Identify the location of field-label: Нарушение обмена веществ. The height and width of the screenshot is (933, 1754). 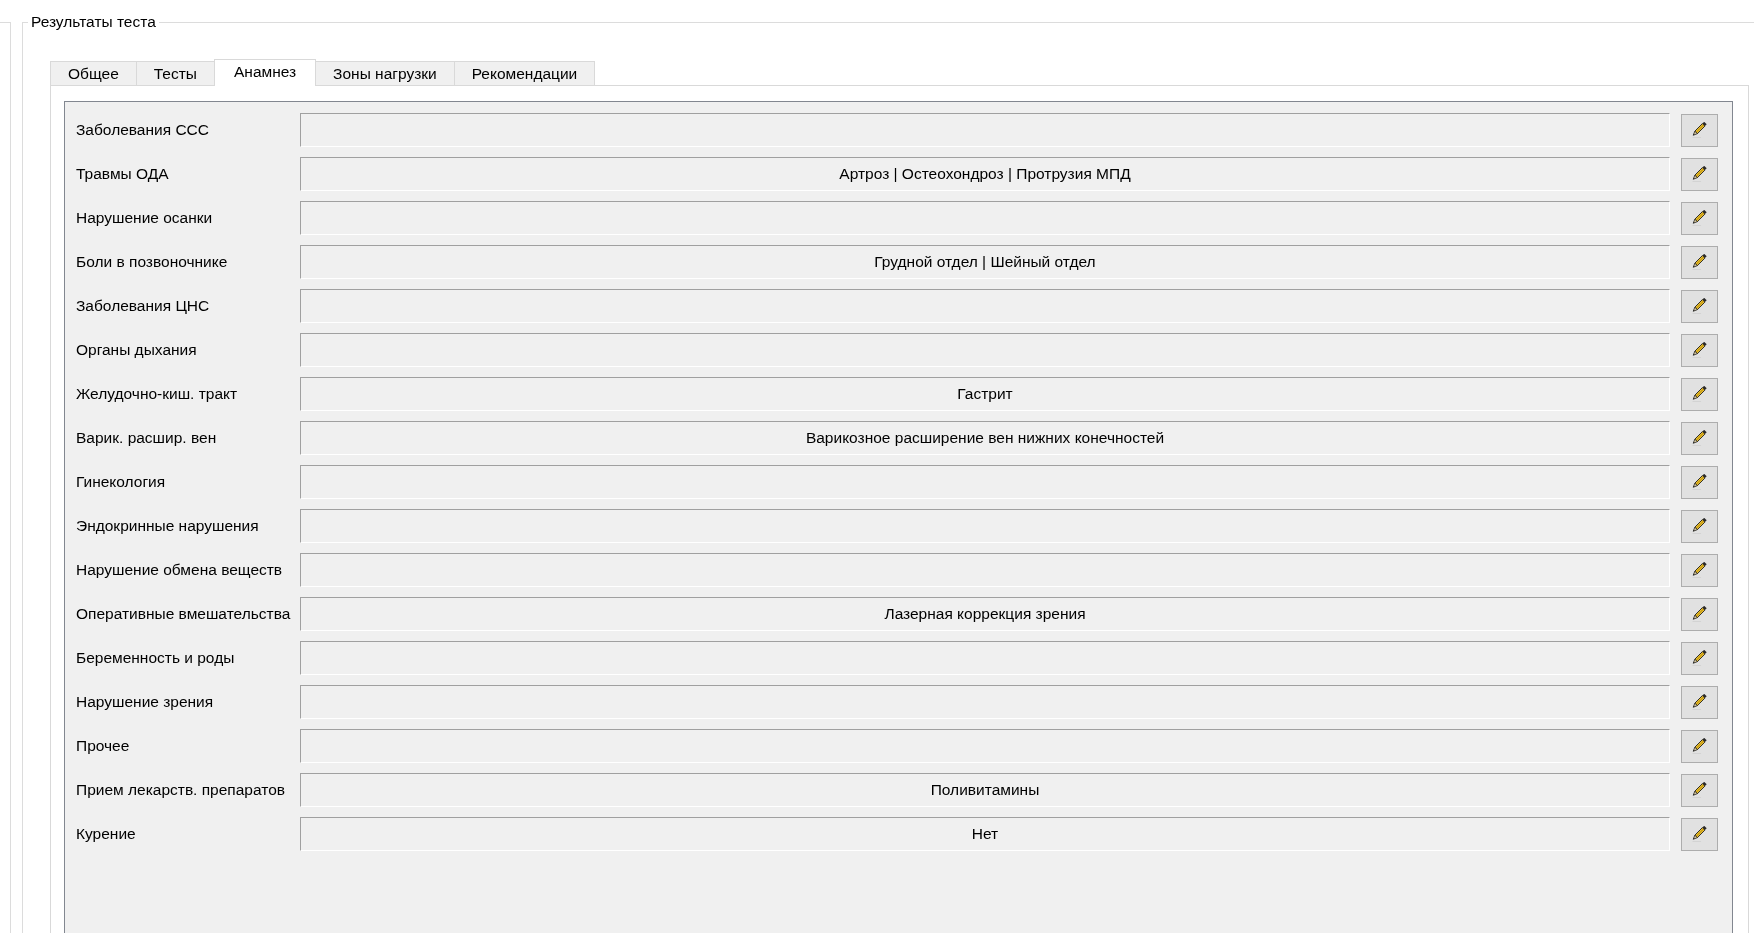
(179, 570).